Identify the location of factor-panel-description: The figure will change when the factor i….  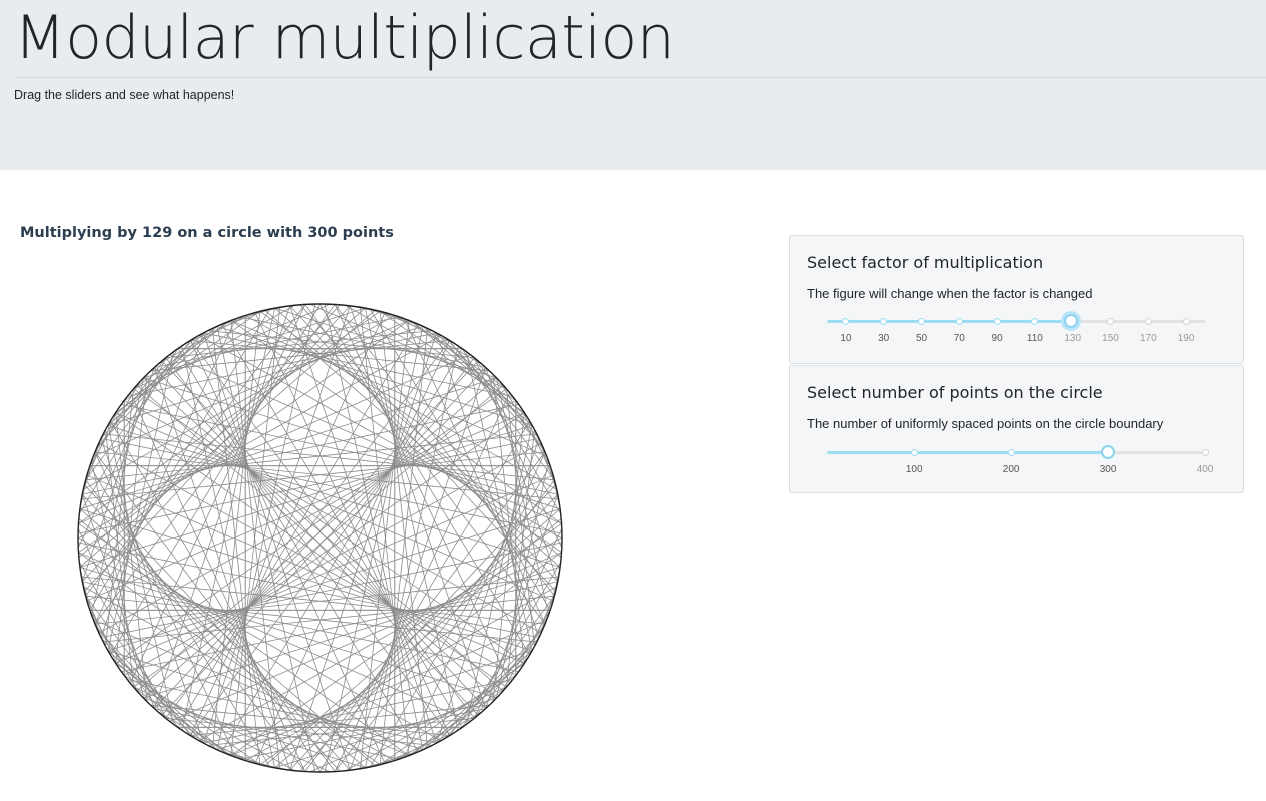
(950, 293).